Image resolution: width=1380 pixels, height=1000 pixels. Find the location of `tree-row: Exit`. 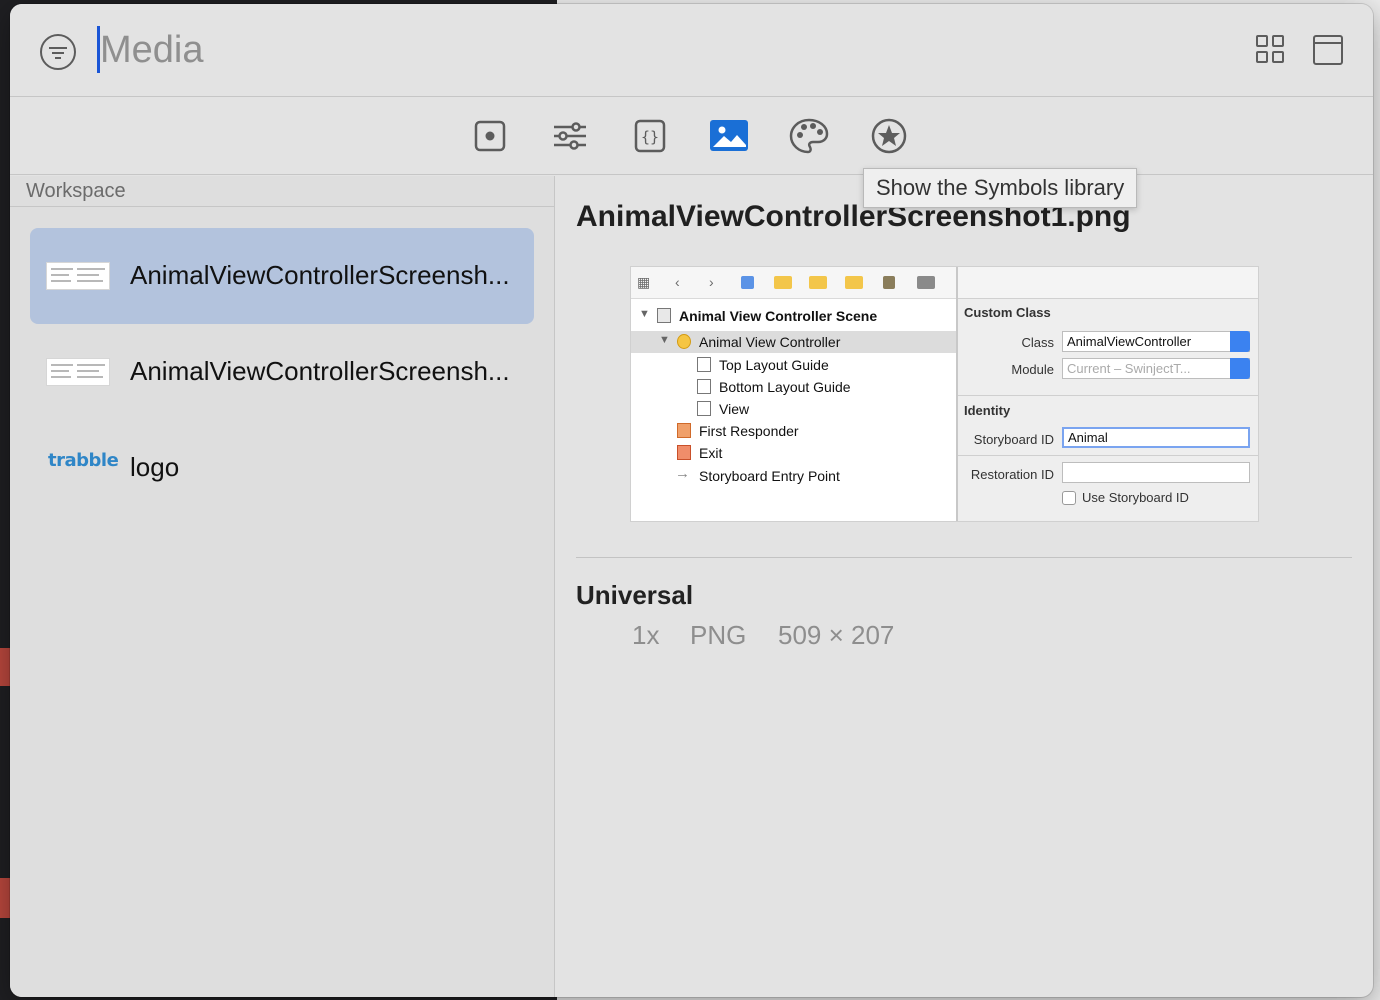

tree-row: Exit is located at coordinates (793, 453).